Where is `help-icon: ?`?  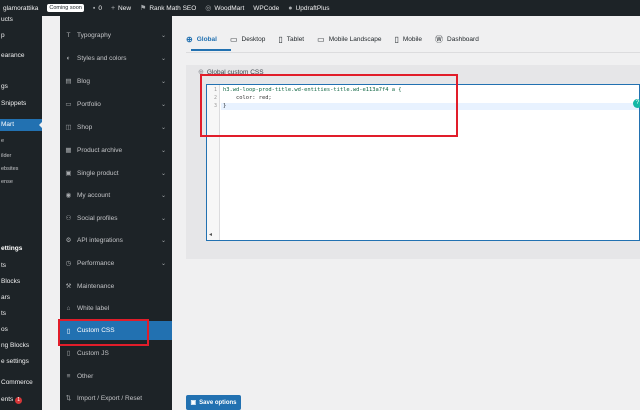 help-icon: ? is located at coordinates (636, 103).